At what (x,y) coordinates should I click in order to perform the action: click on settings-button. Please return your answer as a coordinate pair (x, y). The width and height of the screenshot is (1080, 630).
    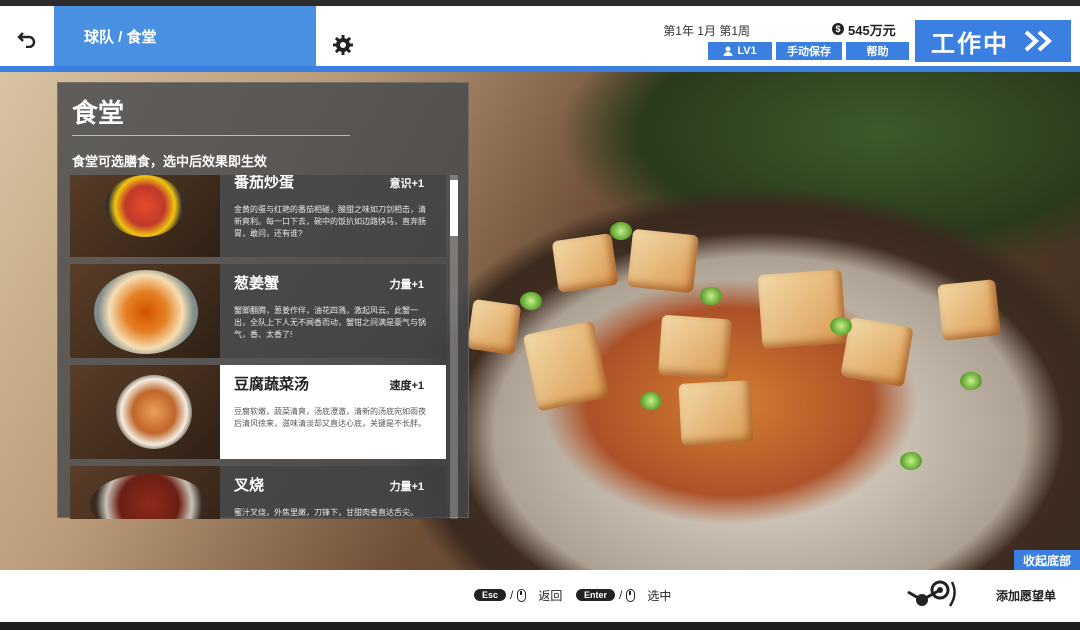
    Looking at the image, I should click on (343, 45).